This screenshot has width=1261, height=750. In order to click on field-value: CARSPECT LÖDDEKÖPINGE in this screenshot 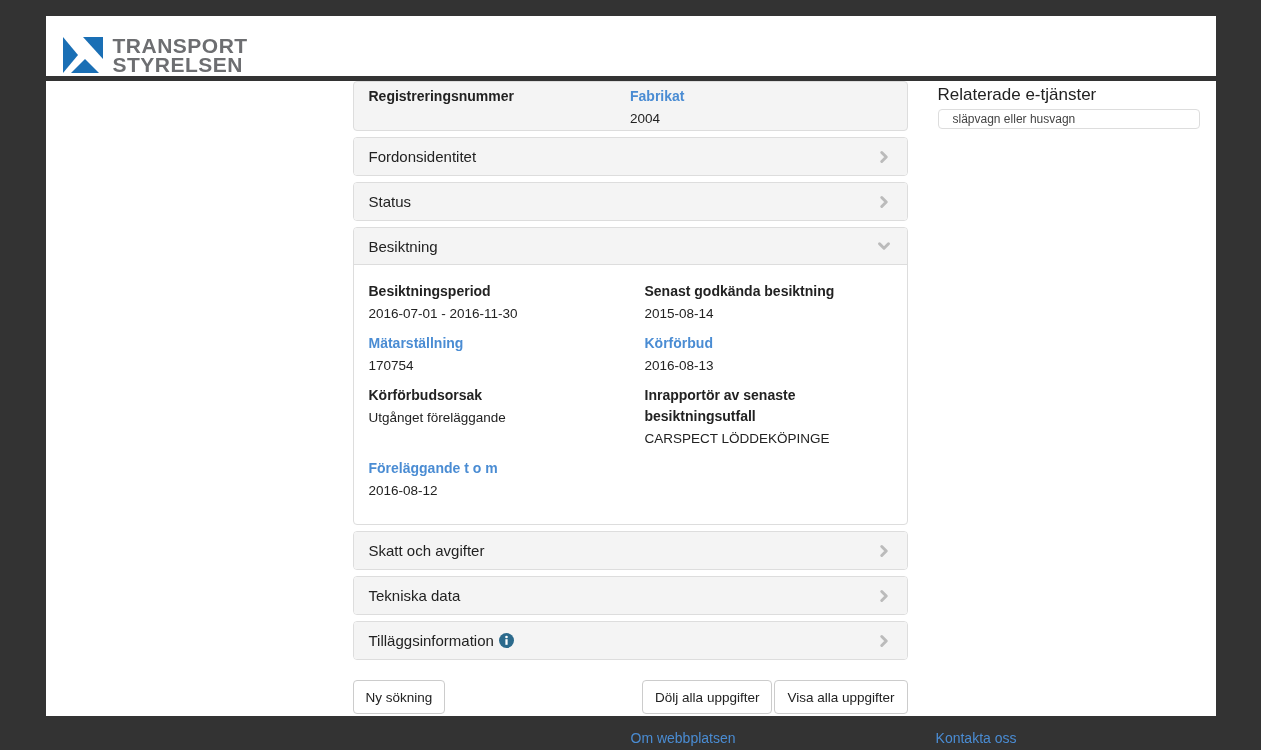, I will do `click(737, 438)`.